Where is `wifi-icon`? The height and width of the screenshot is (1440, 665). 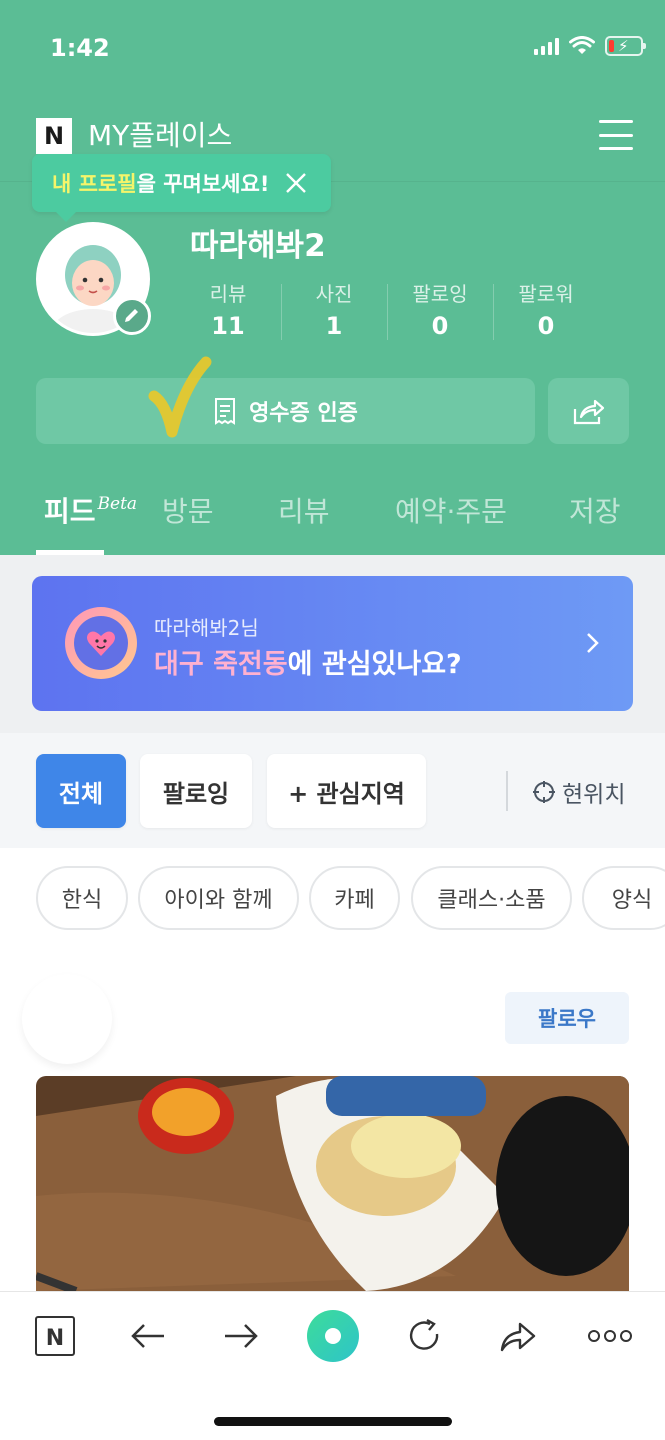
wifi-icon is located at coordinates (582, 45).